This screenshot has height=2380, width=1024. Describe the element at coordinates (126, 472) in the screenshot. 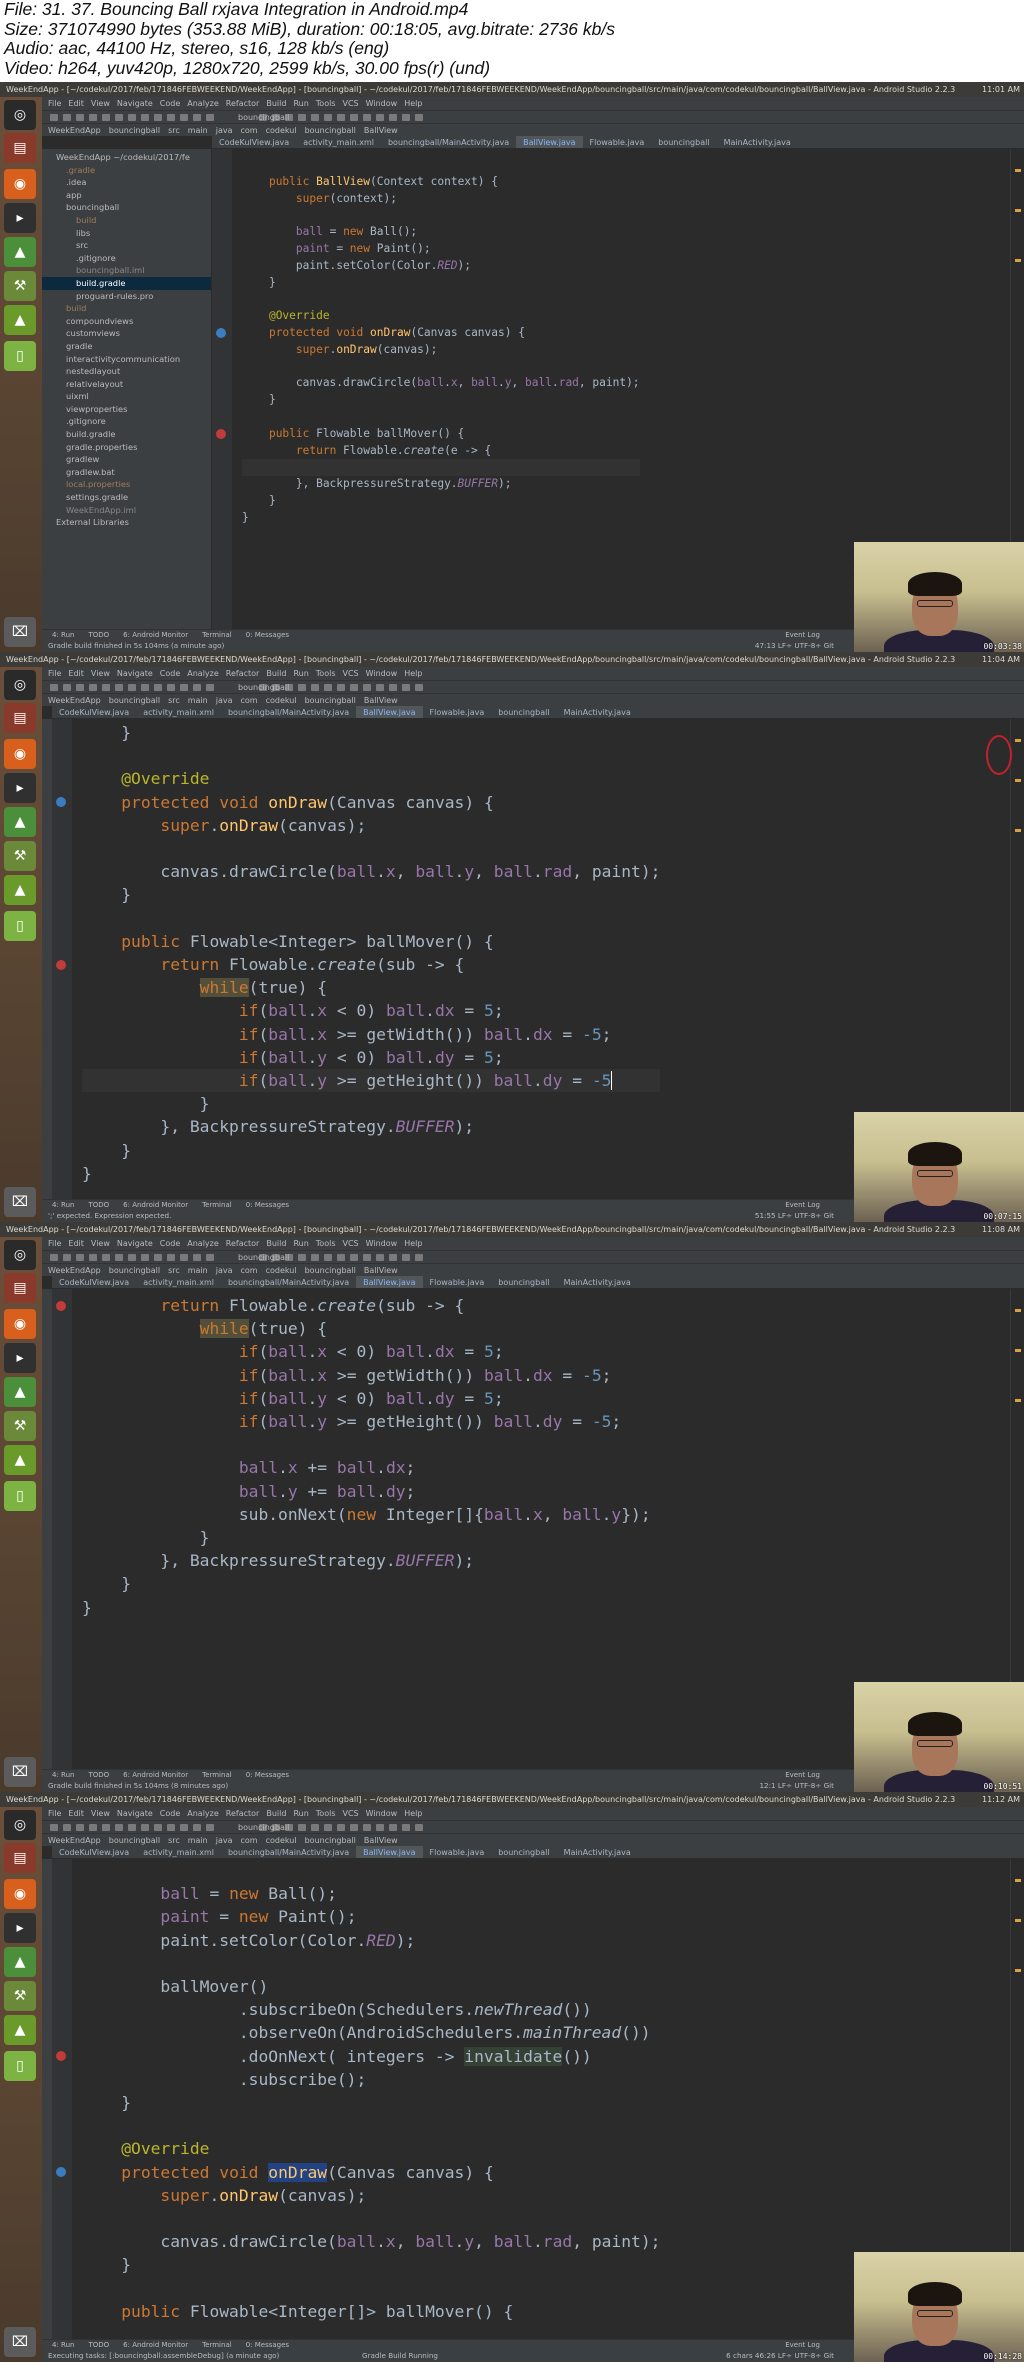

I see `project-tree-node: gradlew.bat` at that location.